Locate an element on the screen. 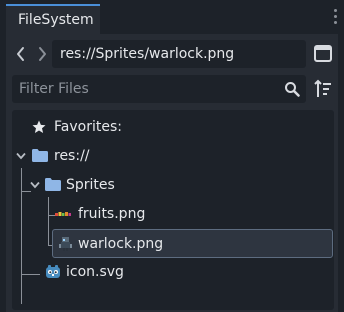 Image resolution: width=344 pixels, height=312 pixels. dock-tabbar: FileSystem is located at coordinates (172, 17).